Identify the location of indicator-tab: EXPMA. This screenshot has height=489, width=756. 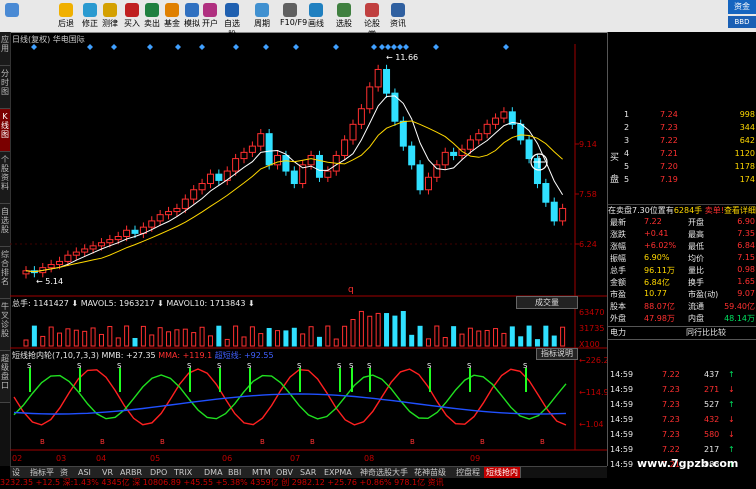
(340, 472).